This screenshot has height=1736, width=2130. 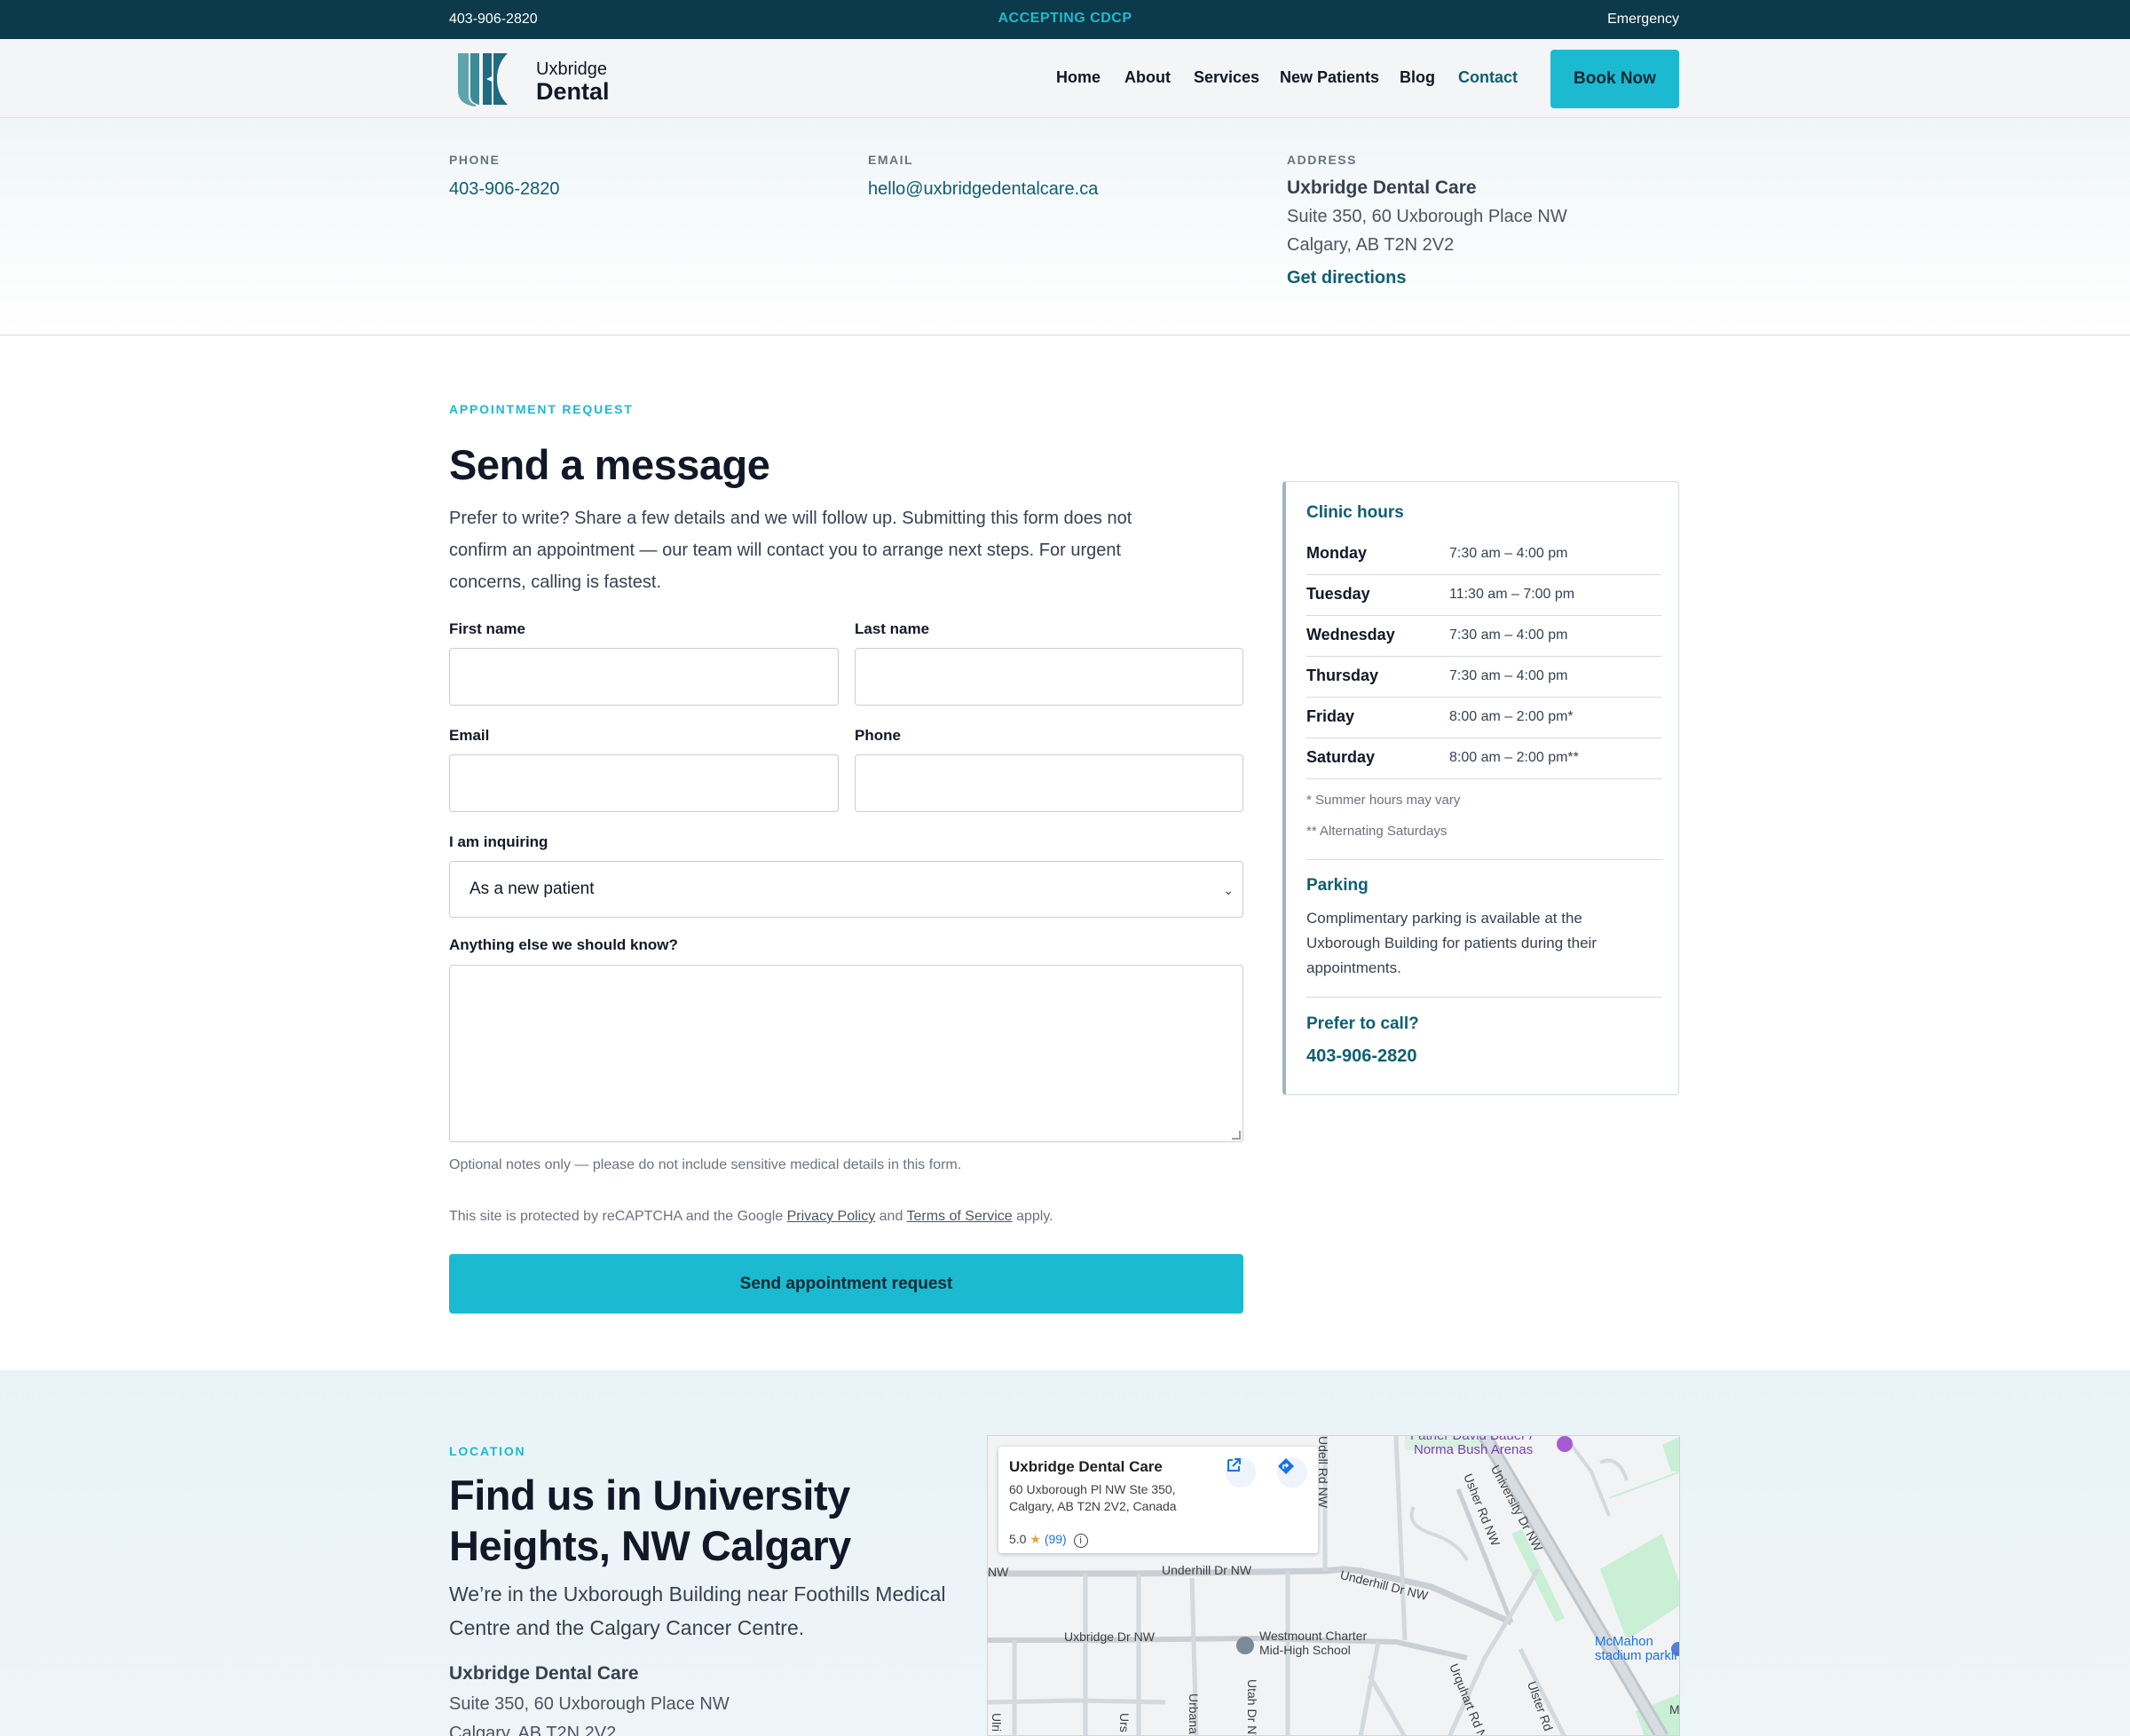 What do you see at coordinates (1342, 675) in the screenshot?
I see `hours-day: Thursday` at bounding box center [1342, 675].